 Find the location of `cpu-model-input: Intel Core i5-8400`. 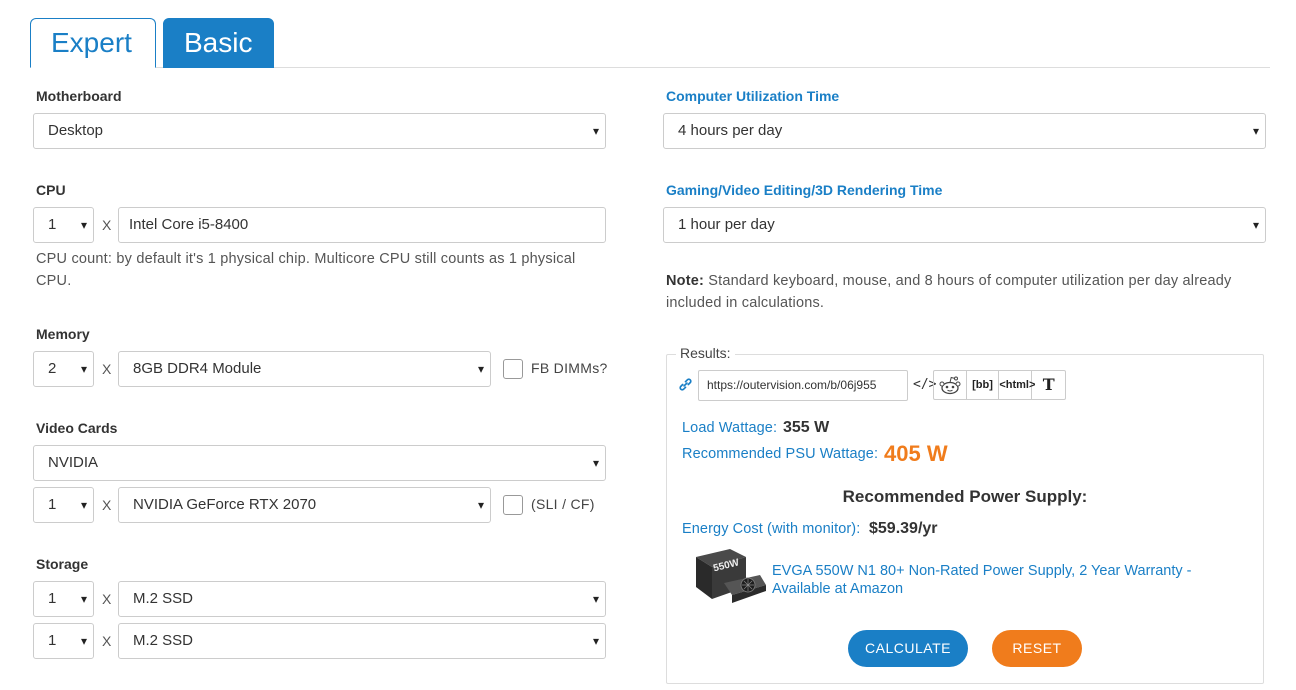

cpu-model-input: Intel Core i5-8400 is located at coordinates (362, 225).